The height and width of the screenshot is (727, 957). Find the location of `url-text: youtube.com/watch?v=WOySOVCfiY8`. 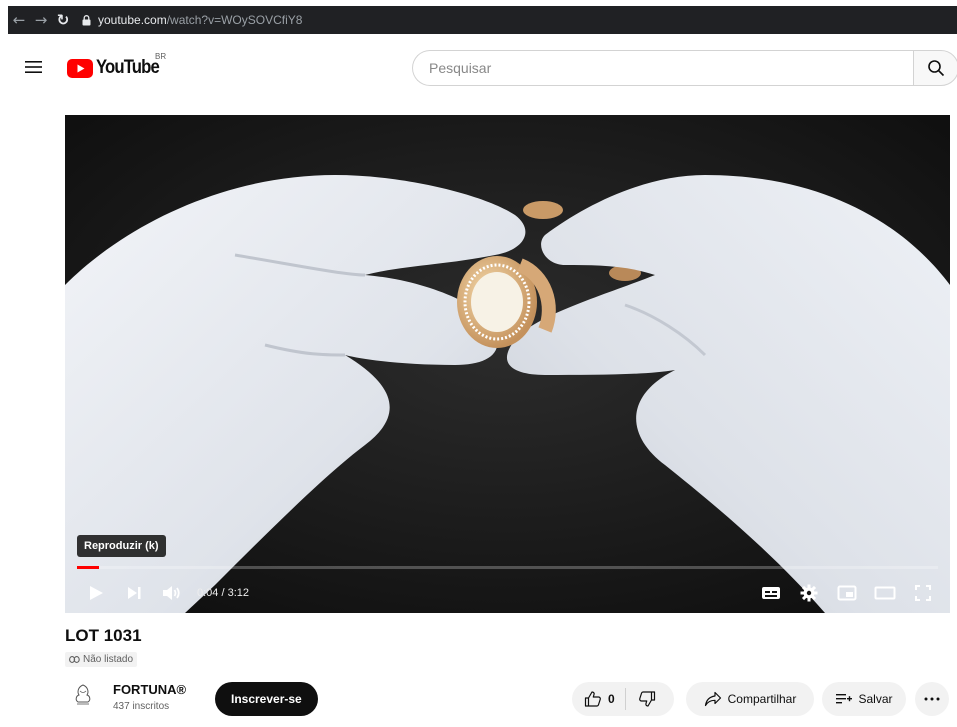

url-text: youtube.com/watch?v=WOySOVCfiY8 is located at coordinates (200, 20).